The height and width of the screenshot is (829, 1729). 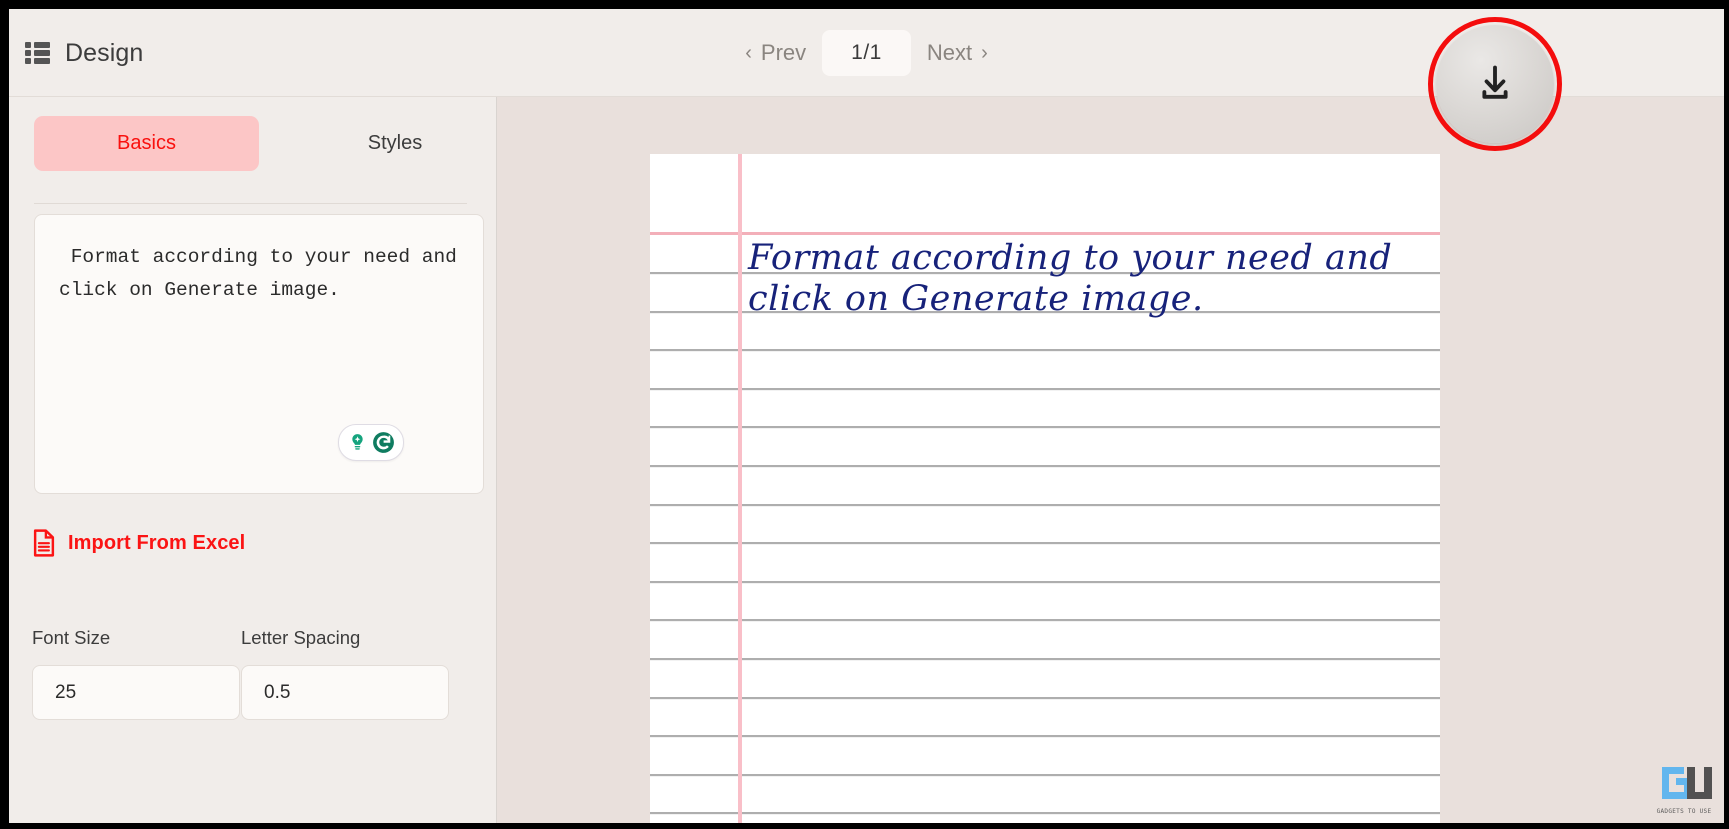 I want to click on tab-styles: Styles, so click(x=395, y=143).